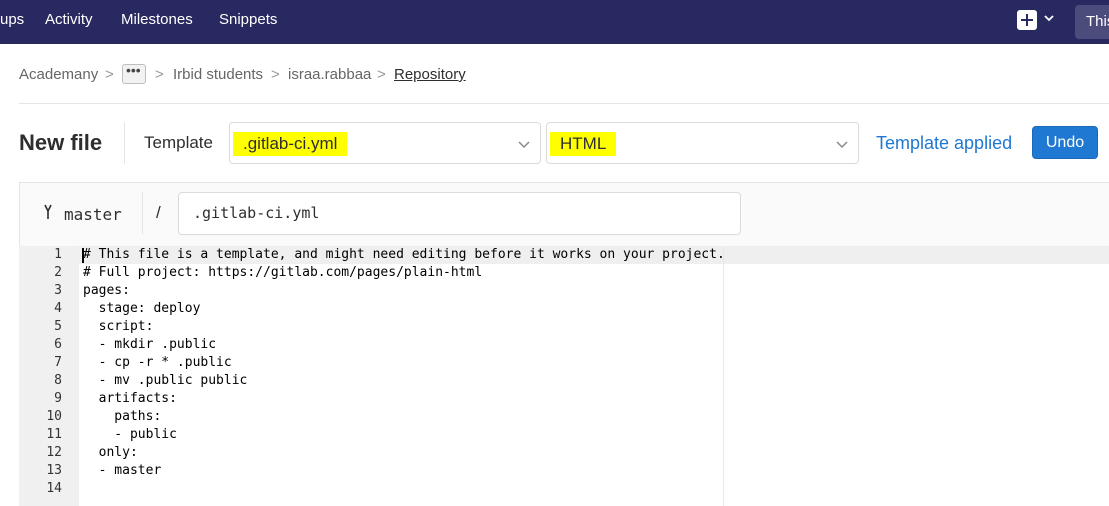 Image resolution: width=1109 pixels, height=506 pixels. What do you see at coordinates (110, 452) in the screenshot?
I see `code-line: only:` at bounding box center [110, 452].